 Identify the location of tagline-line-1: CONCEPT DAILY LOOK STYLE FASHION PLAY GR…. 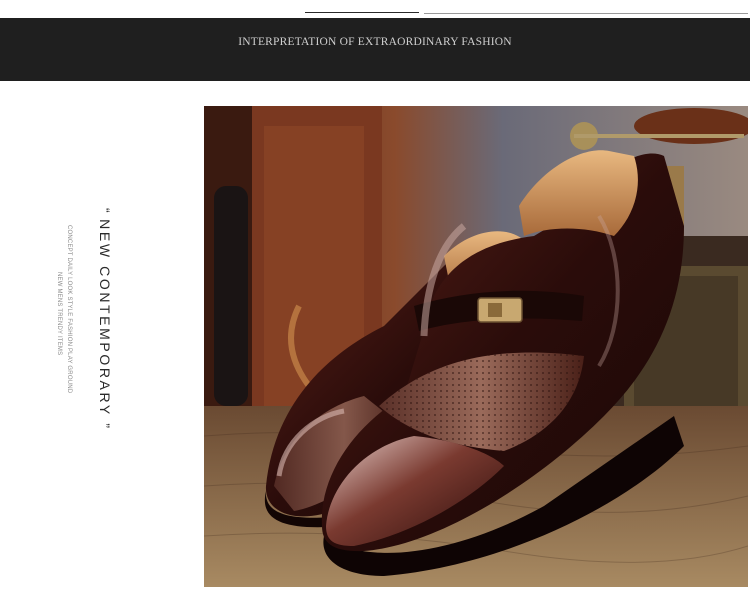
(69, 309).